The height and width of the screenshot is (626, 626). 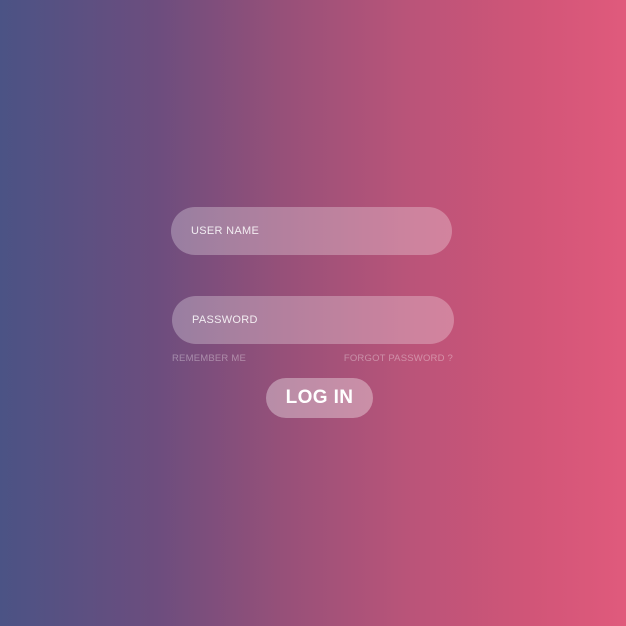 What do you see at coordinates (398, 358) in the screenshot?
I see `forgot-password-link: FORGOT PASSWORD ?` at bounding box center [398, 358].